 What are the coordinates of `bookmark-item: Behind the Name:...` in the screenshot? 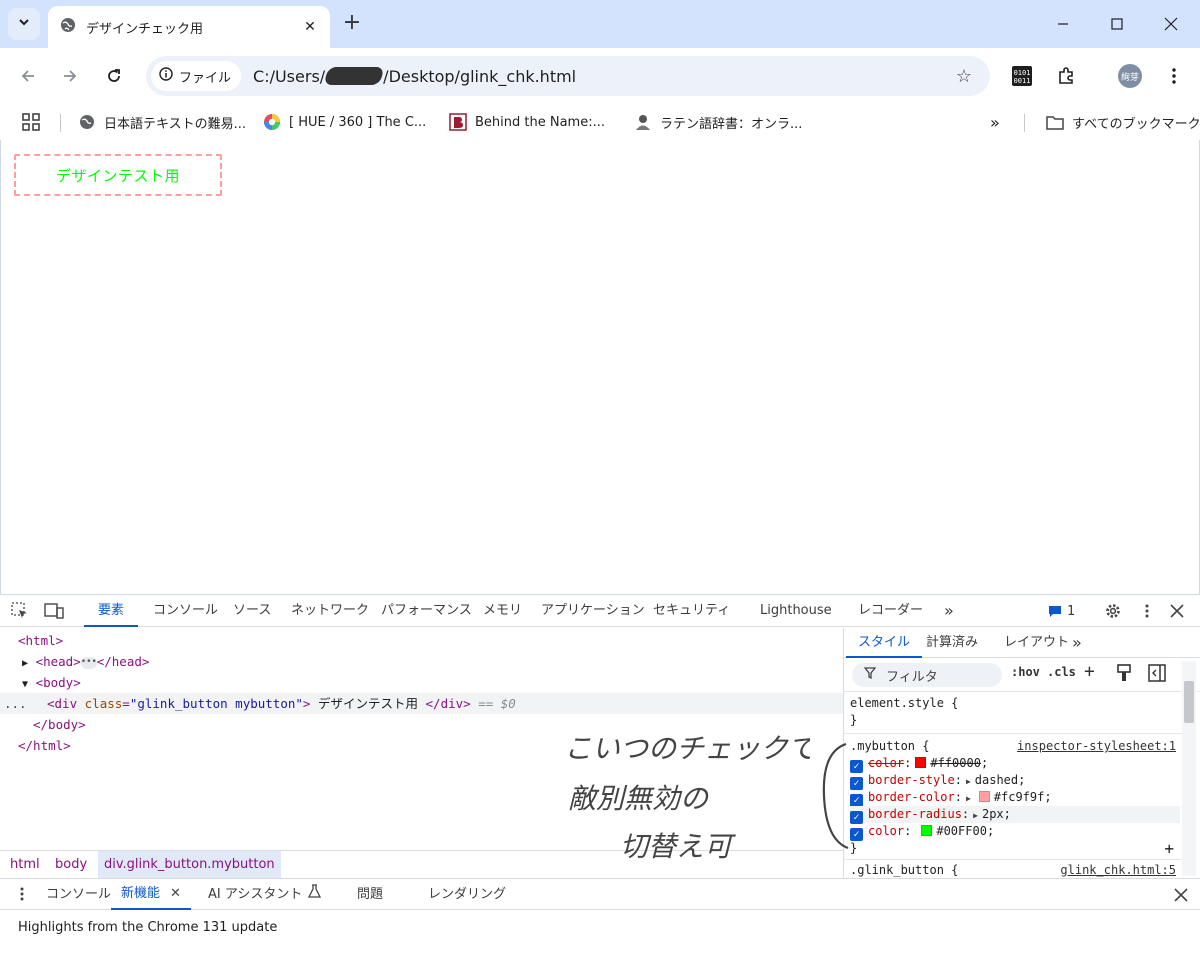 It's located at (527, 122).